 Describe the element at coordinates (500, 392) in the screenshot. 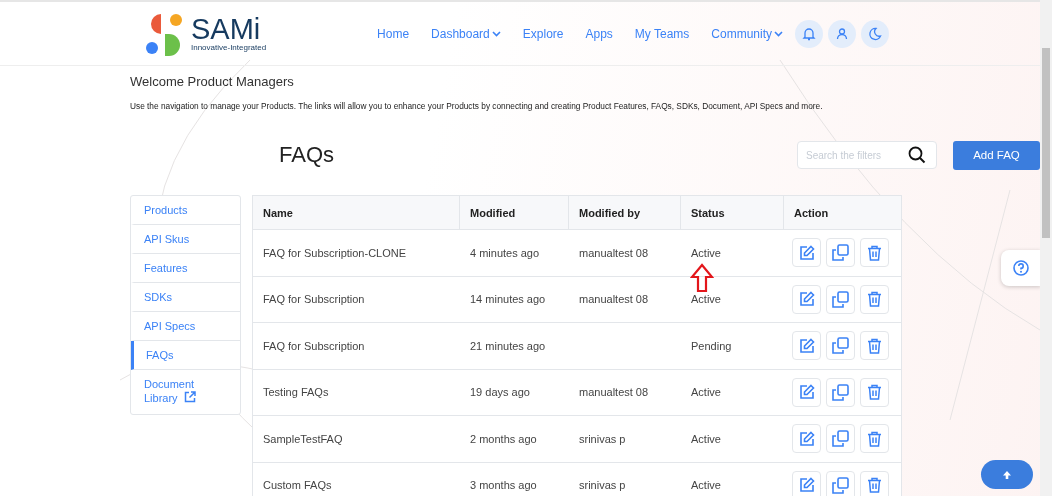

I see `table-cell: 19 days ago` at that location.